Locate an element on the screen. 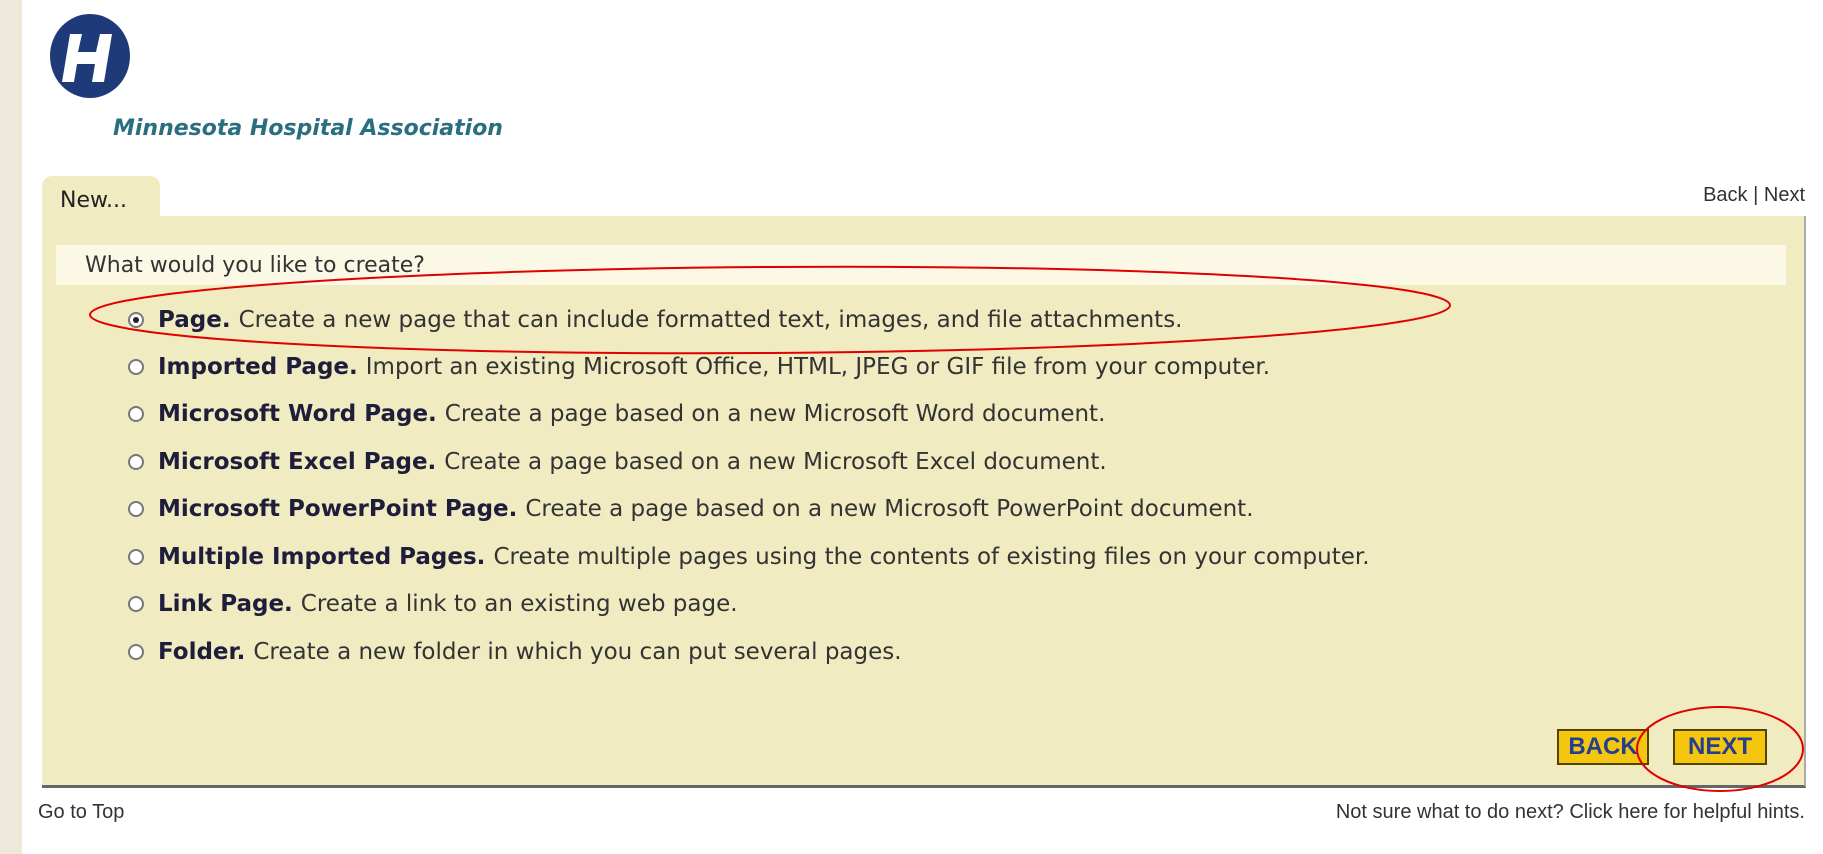 This screenshot has width=1823, height=854. mha-logo-icon is located at coordinates (90, 56).